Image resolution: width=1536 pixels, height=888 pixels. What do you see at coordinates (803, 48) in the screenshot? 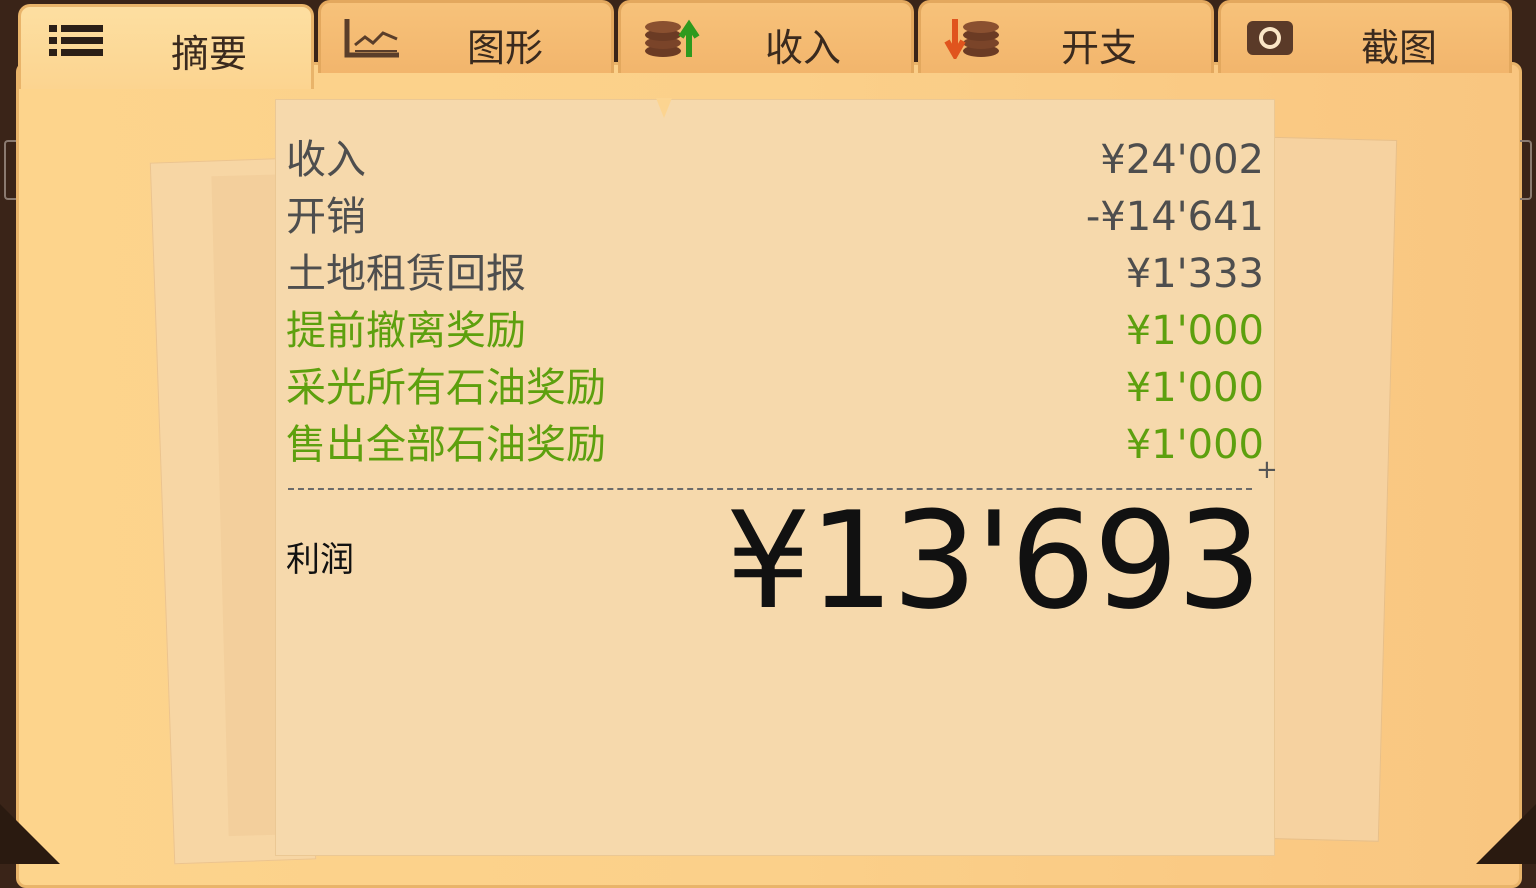
I see `tab-label: 收入` at bounding box center [803, 48].